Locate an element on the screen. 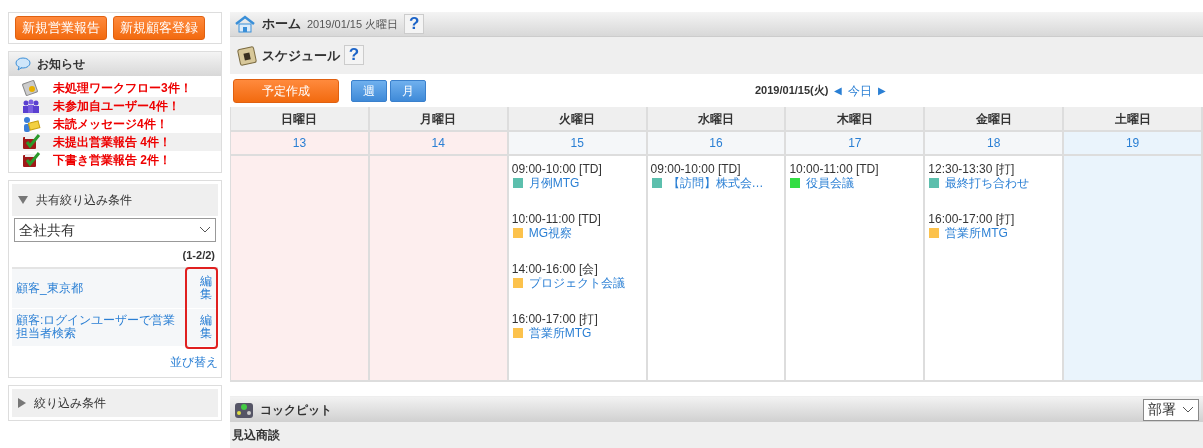  notice-link: 下書き営業報告 2件！ is located at coordinates (112, 160).